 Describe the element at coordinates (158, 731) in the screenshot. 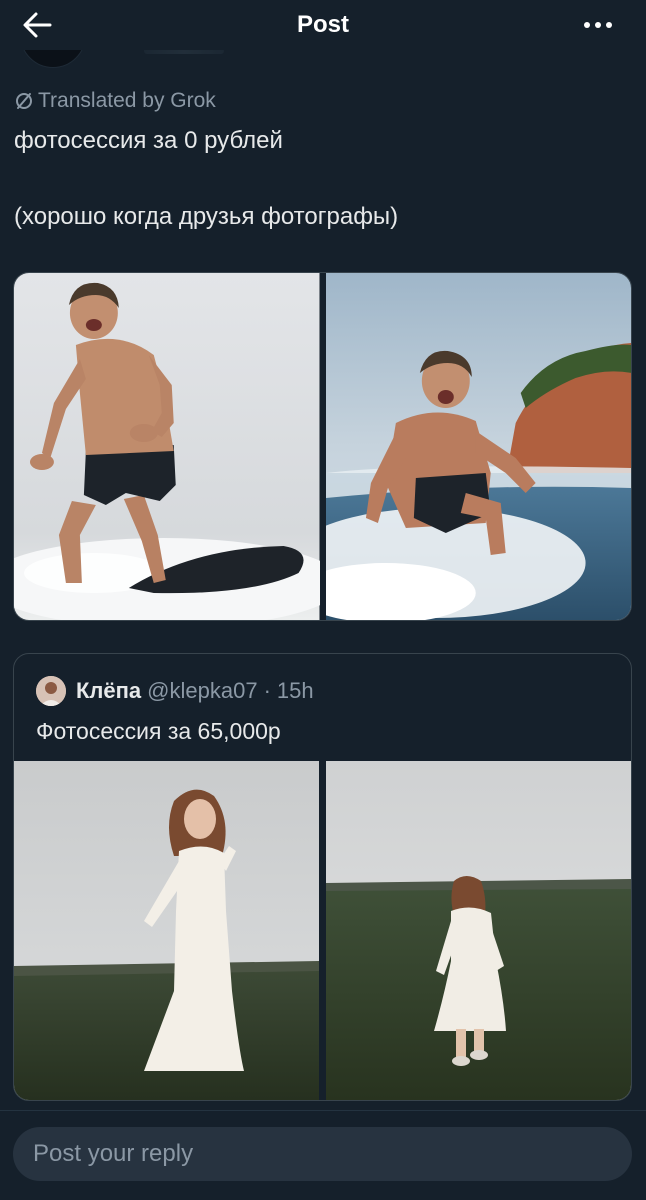

I see `quote-body: Фотосессия за 65,000р` at that location.